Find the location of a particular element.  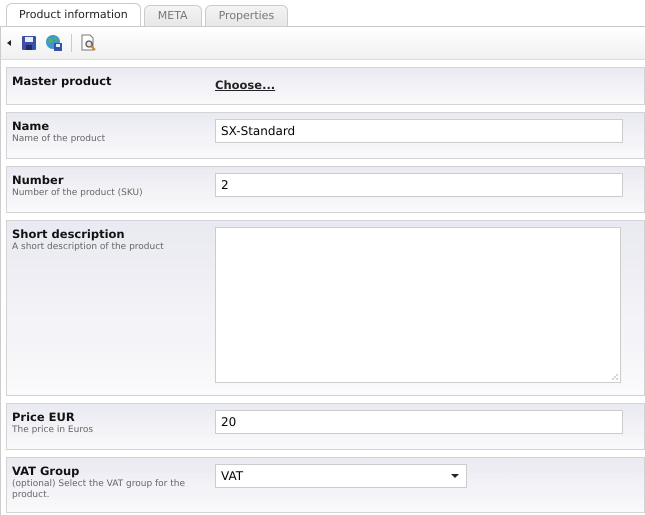

field-hint: Name of the product is located at coordinates (59, 139).